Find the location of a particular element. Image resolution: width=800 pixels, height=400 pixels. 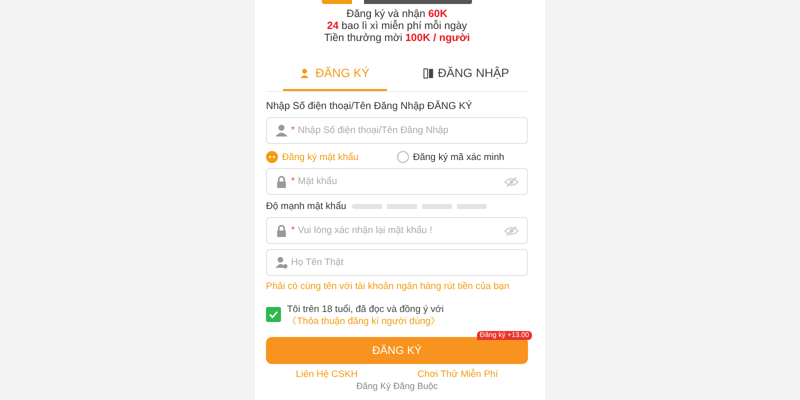

register-button: ĐĂNG KÝ is located at coordinates (397, 350).